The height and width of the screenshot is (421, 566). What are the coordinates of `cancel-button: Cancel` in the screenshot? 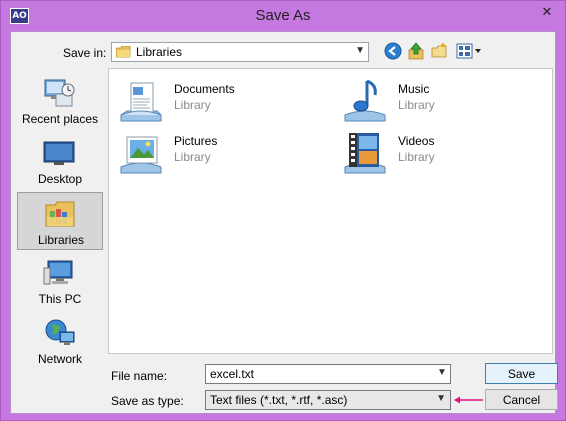 It's located at (521, 399).